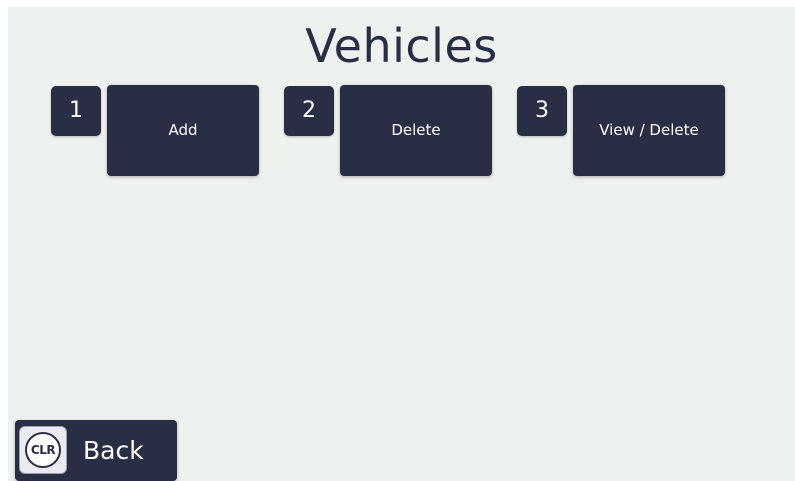  What do you see at coordinates (401, 46) in the screenshot?
I see `page-title: Vehicles` at bounding box center [401, 46].